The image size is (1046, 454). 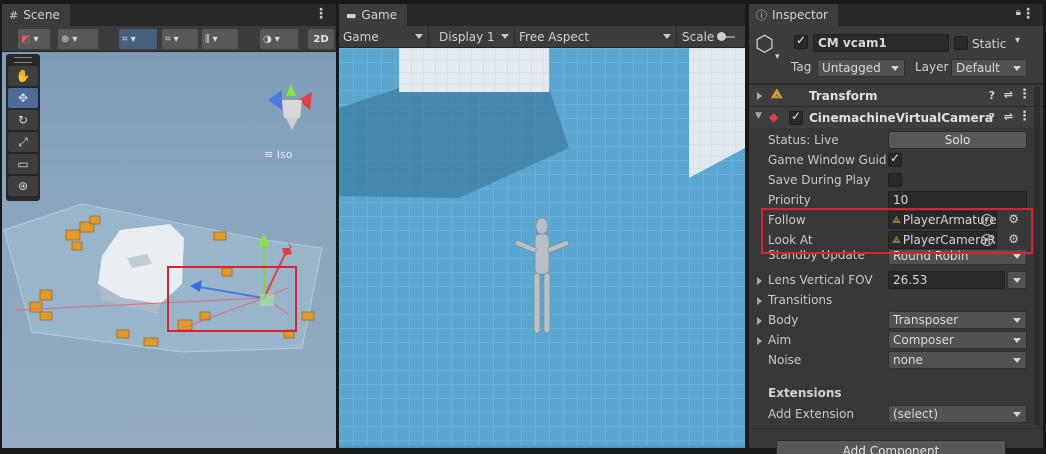 I want to click on transform-component-header: ⟁ Transform ? ⇌ ⋮, so click(x=896, y=95).